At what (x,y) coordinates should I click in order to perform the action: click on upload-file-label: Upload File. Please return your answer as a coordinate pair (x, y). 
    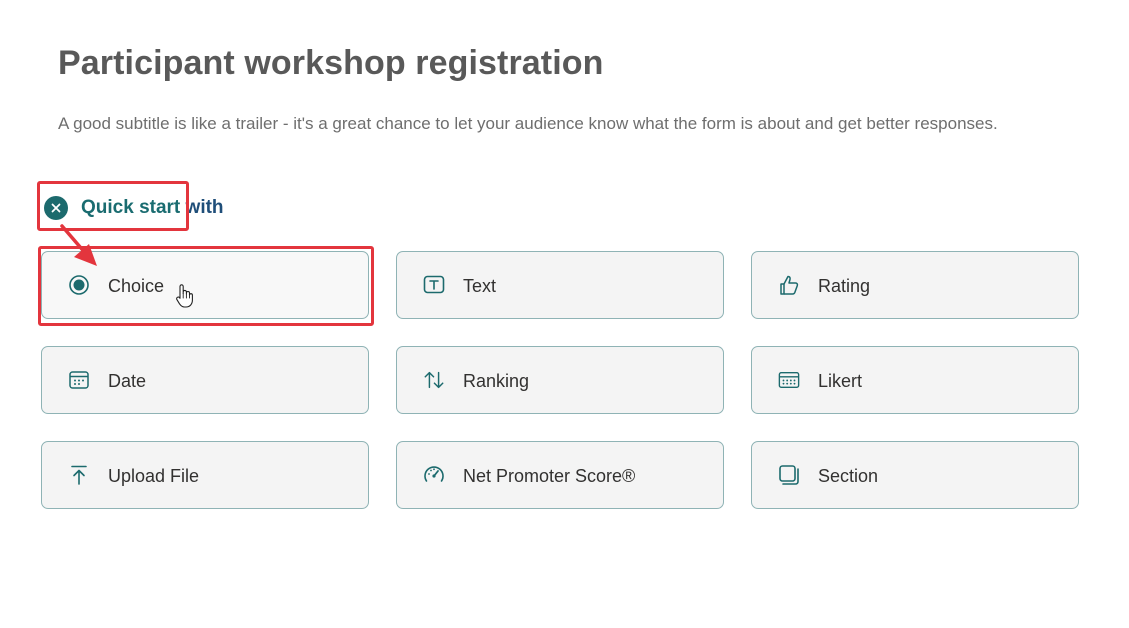
    Looking at the image, I should click on (154, 476).